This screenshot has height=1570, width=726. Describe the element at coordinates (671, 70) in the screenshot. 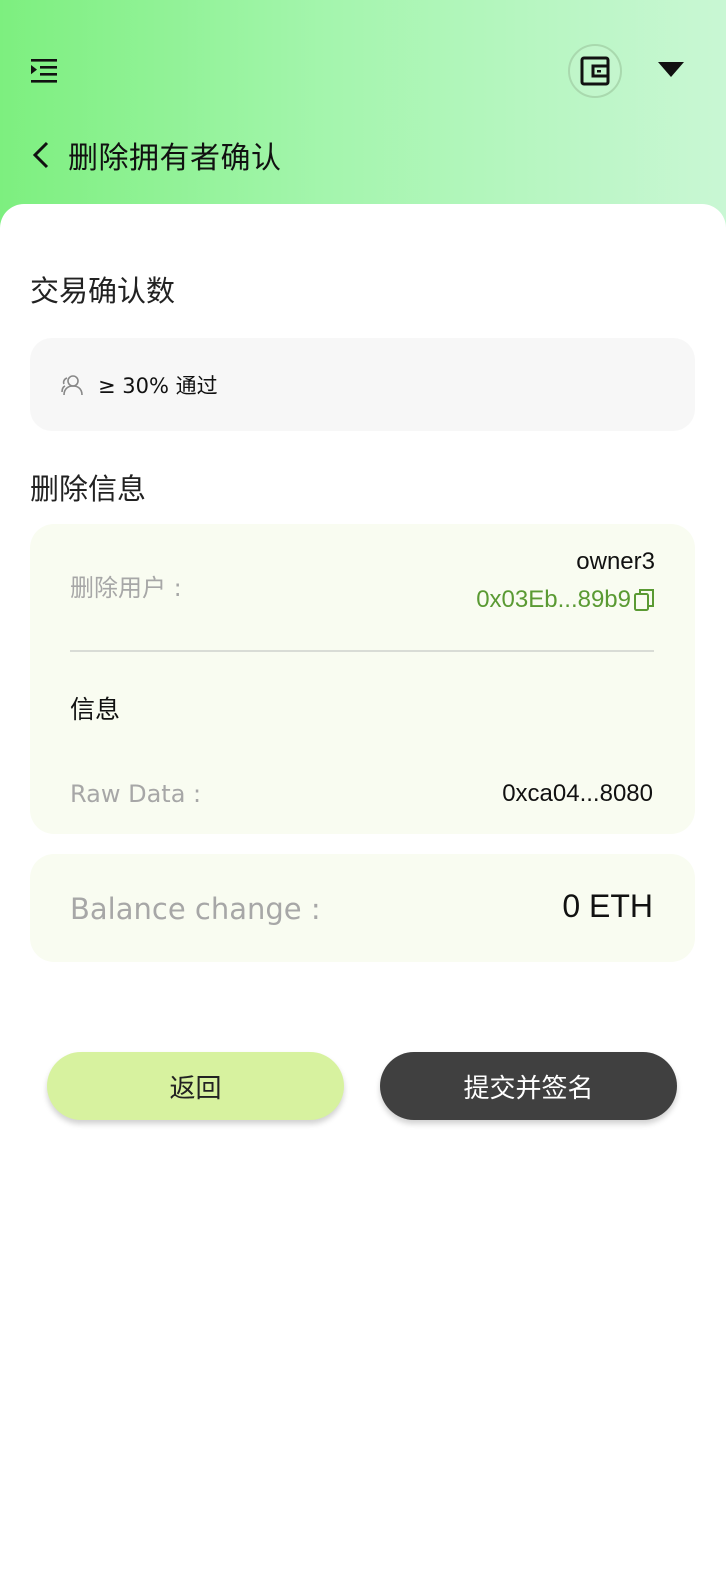

I see `caret-down-icon` at that location.